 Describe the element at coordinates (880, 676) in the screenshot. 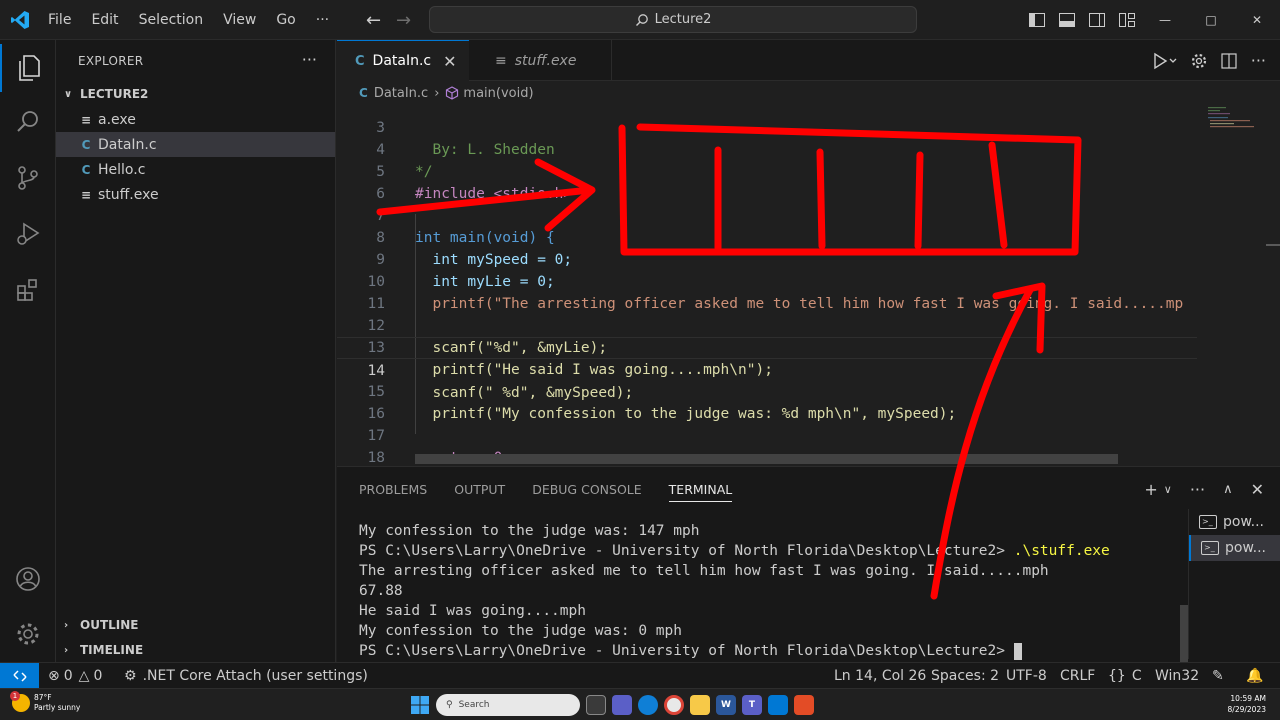

I see `cursor-position: Ln 14, Col 26` at that location.